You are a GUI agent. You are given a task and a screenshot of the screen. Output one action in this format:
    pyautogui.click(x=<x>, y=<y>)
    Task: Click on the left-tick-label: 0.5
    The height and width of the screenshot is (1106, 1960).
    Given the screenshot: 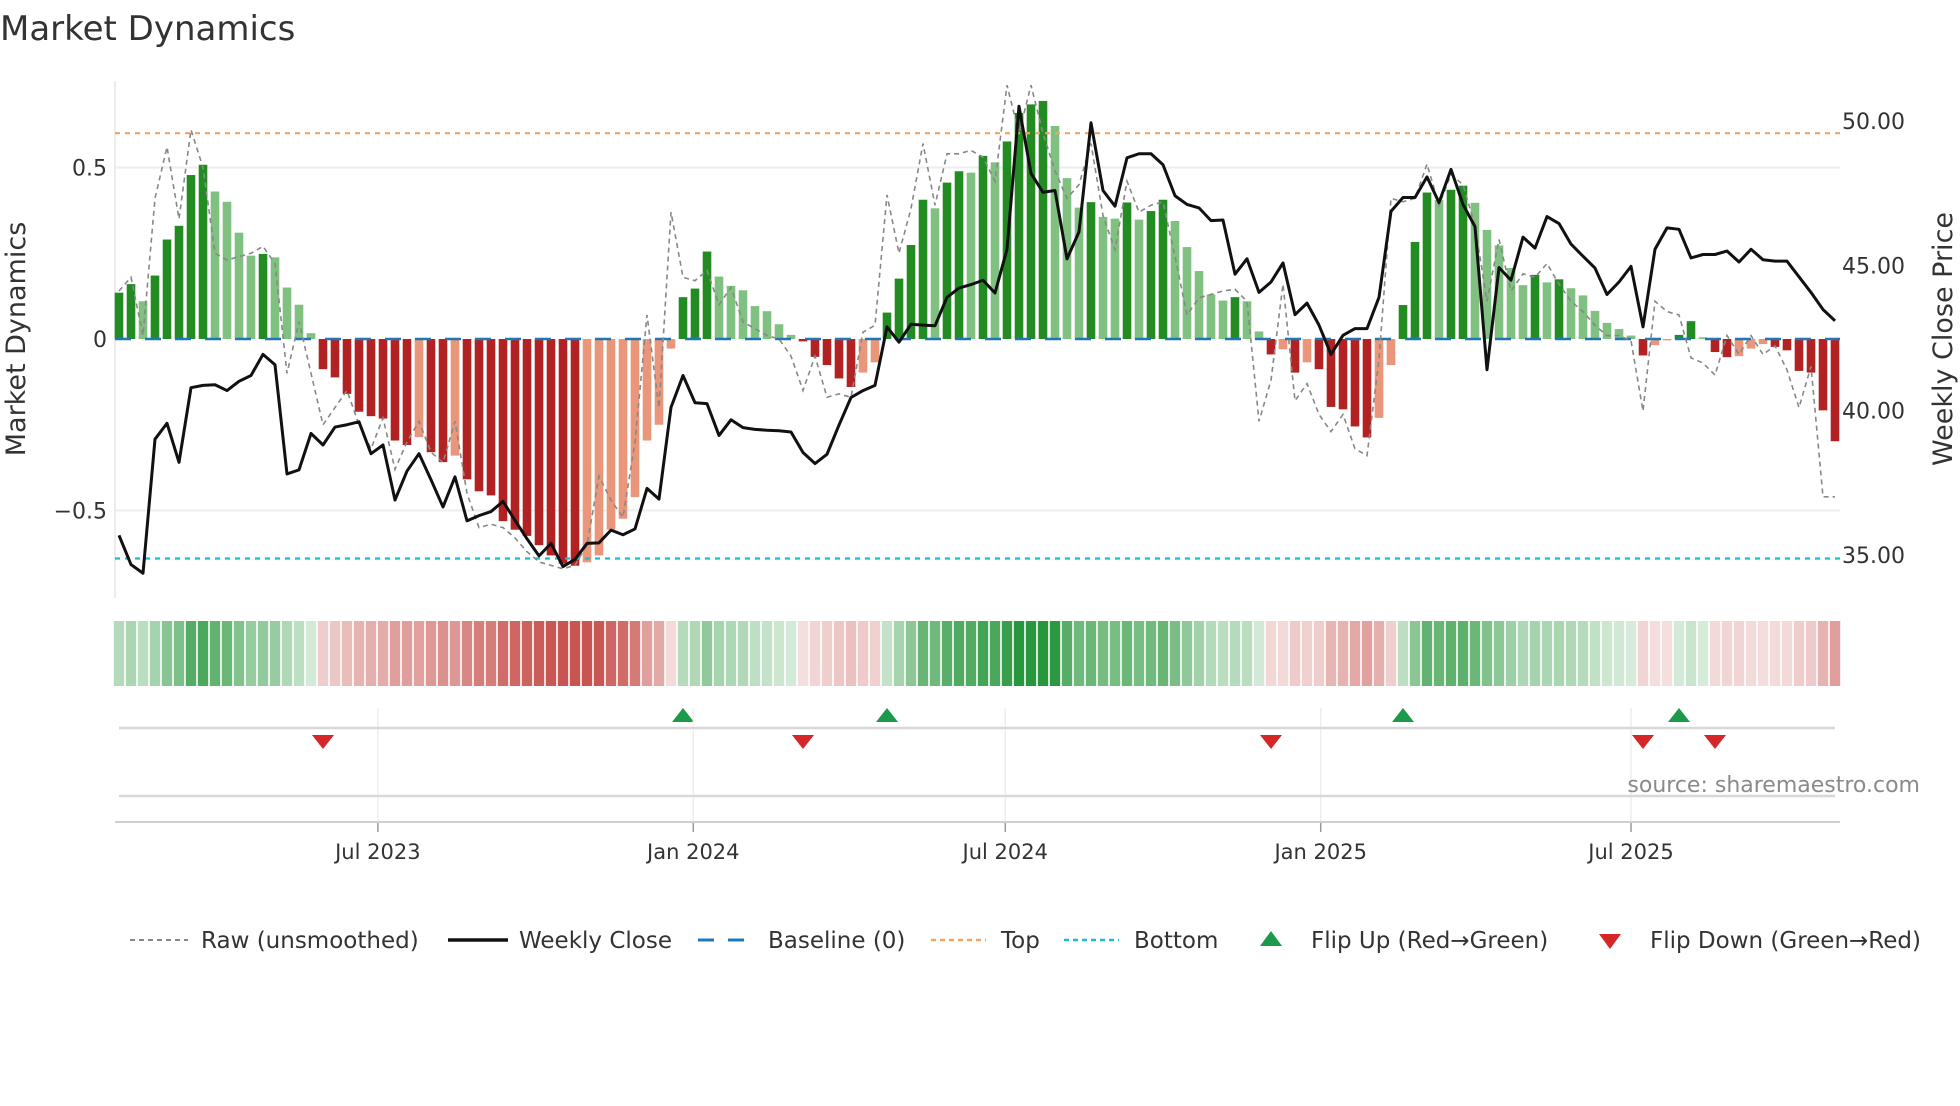 What is the action you would take?
    pyautogui.click(x=89, y=169)
    